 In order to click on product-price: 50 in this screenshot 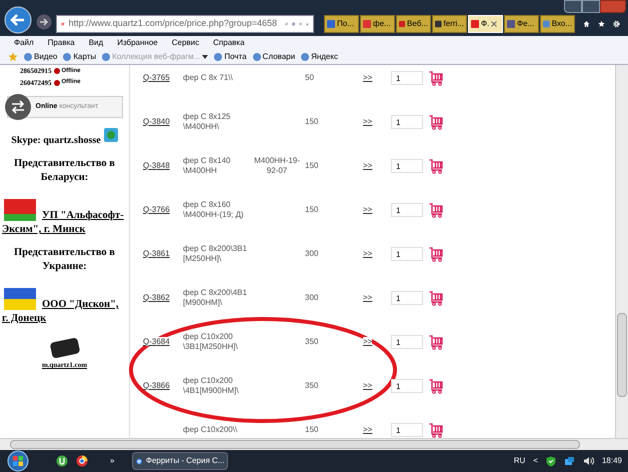, I will do `click(310, 78)`.